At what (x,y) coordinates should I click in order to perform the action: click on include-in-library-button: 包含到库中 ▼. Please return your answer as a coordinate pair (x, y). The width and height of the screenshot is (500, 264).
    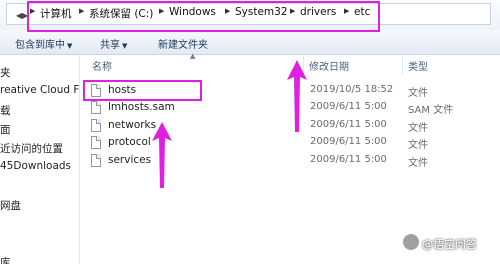
    Looking at the image, I should click on (43, 43).